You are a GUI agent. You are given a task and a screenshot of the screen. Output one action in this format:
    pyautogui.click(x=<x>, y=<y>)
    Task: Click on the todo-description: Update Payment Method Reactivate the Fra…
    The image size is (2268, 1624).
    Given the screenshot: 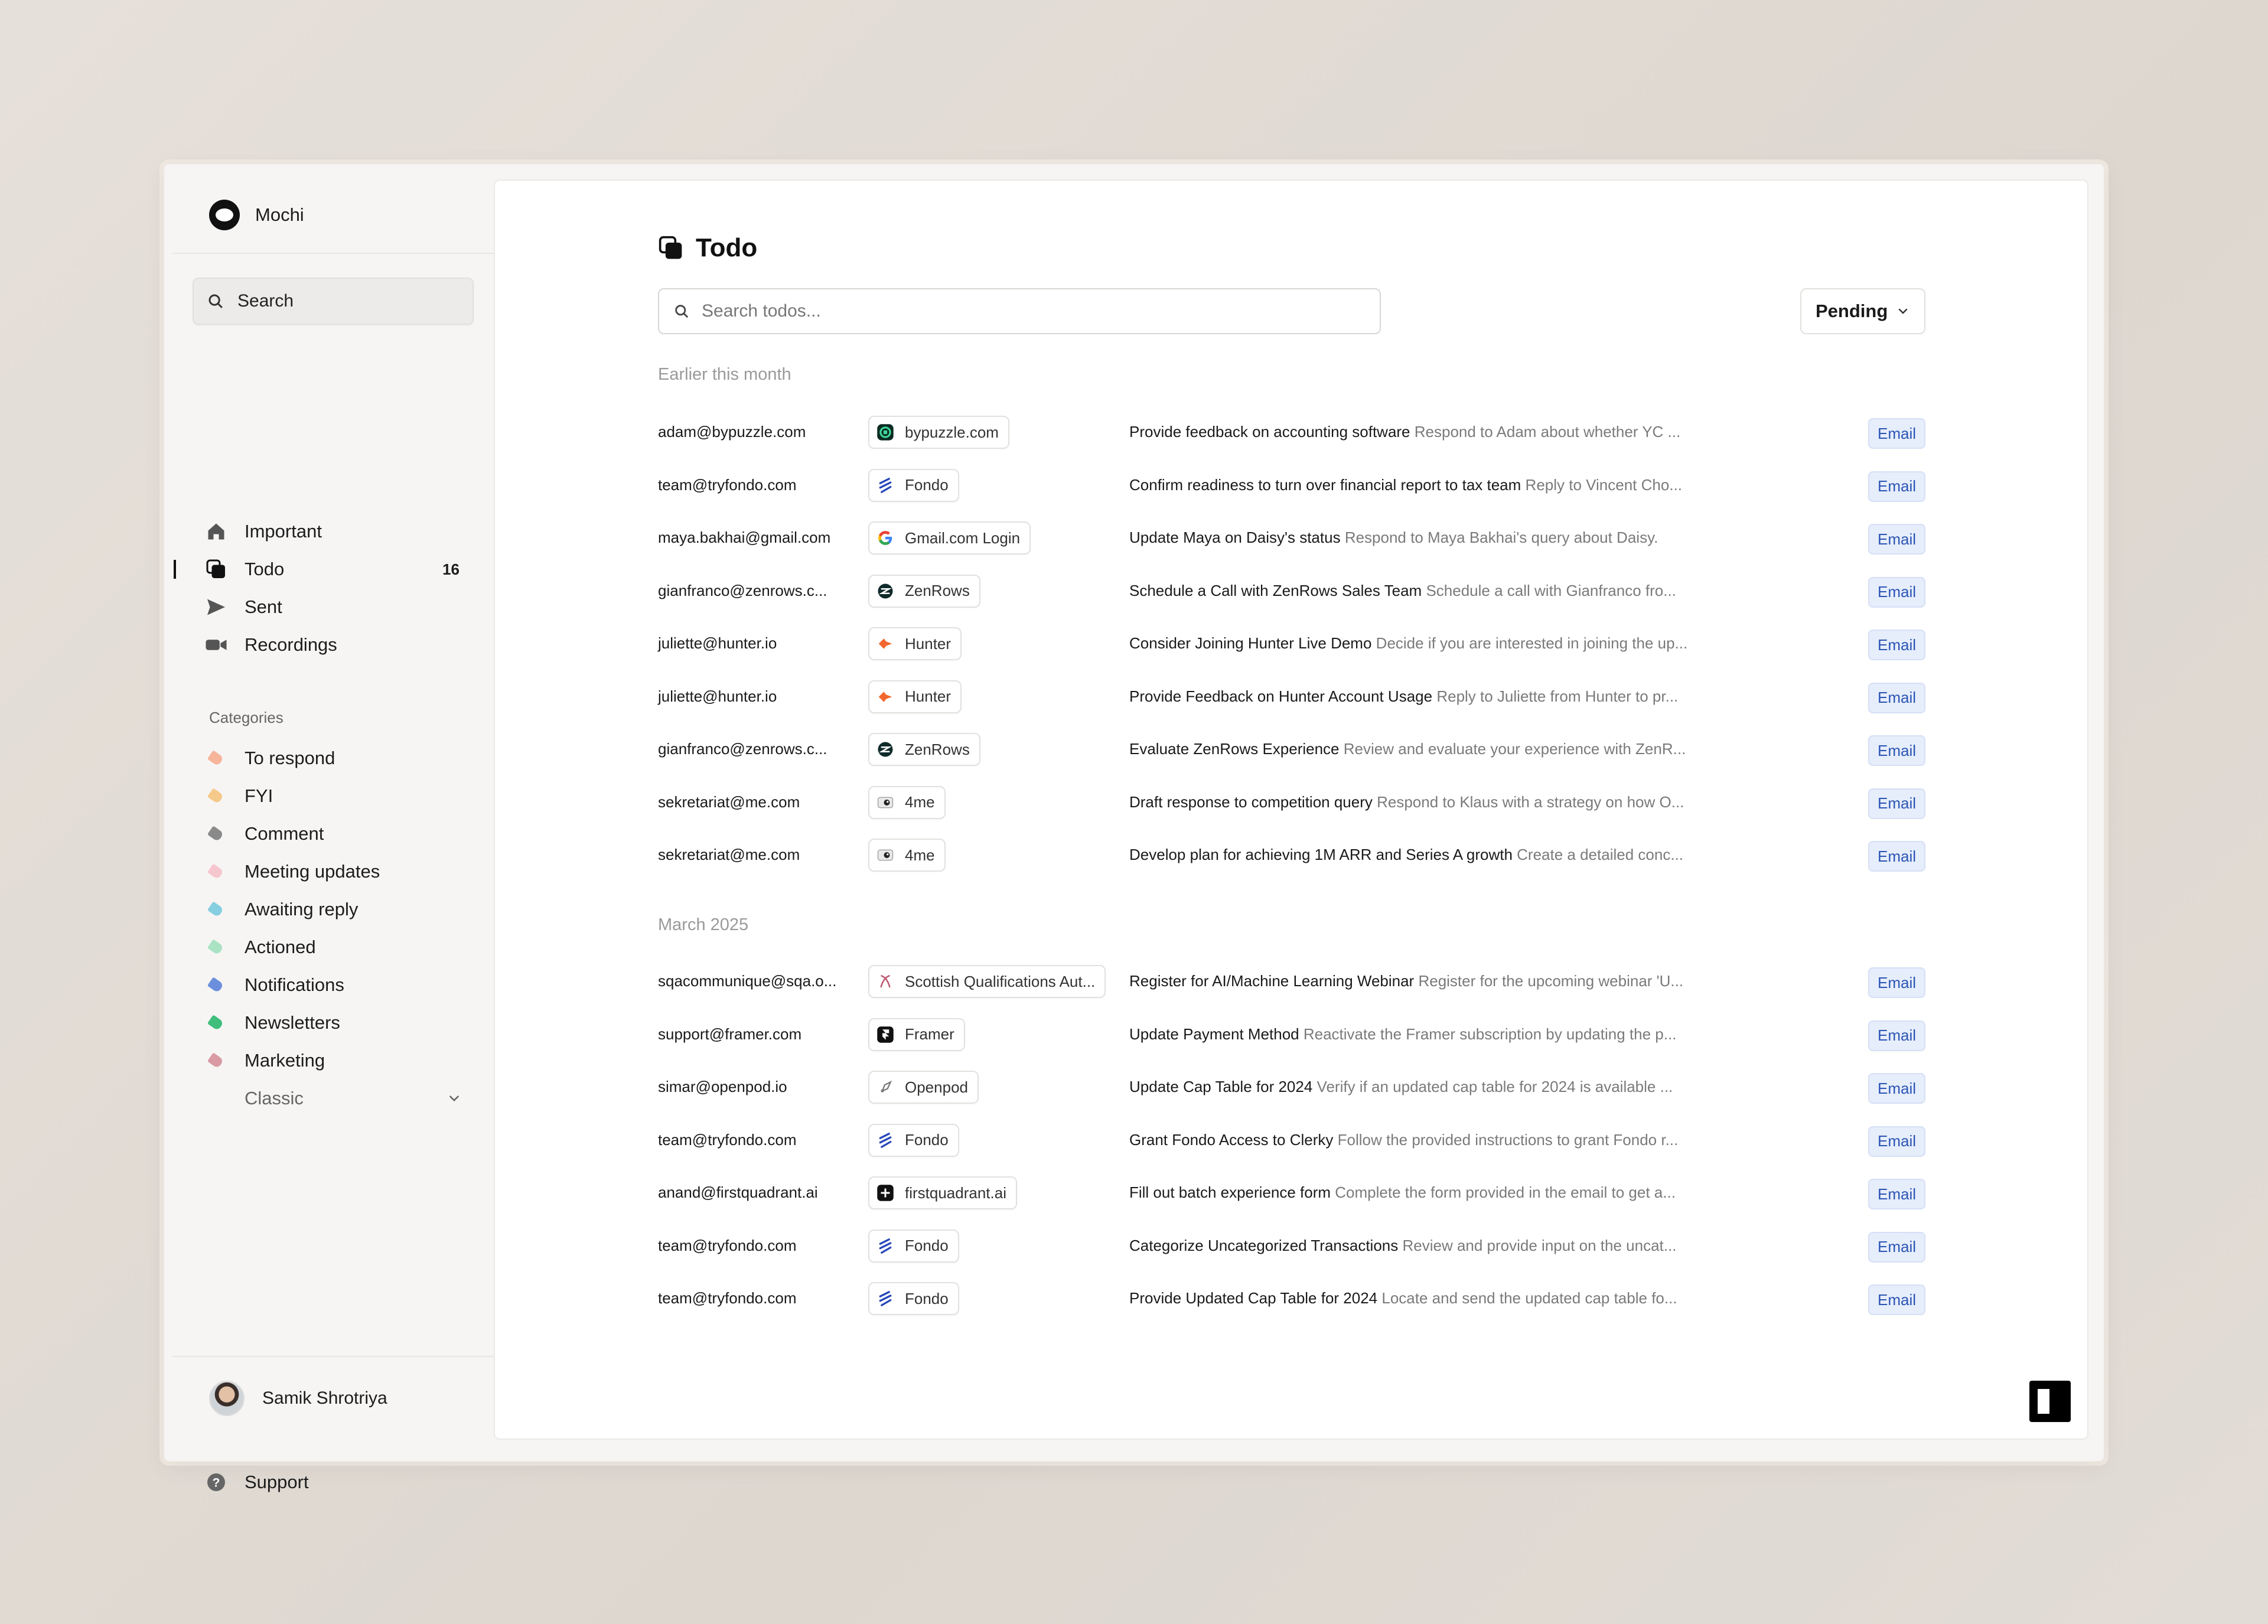 What is the action you would take?
    pyautogui.click(x=1402, y=1034)
    